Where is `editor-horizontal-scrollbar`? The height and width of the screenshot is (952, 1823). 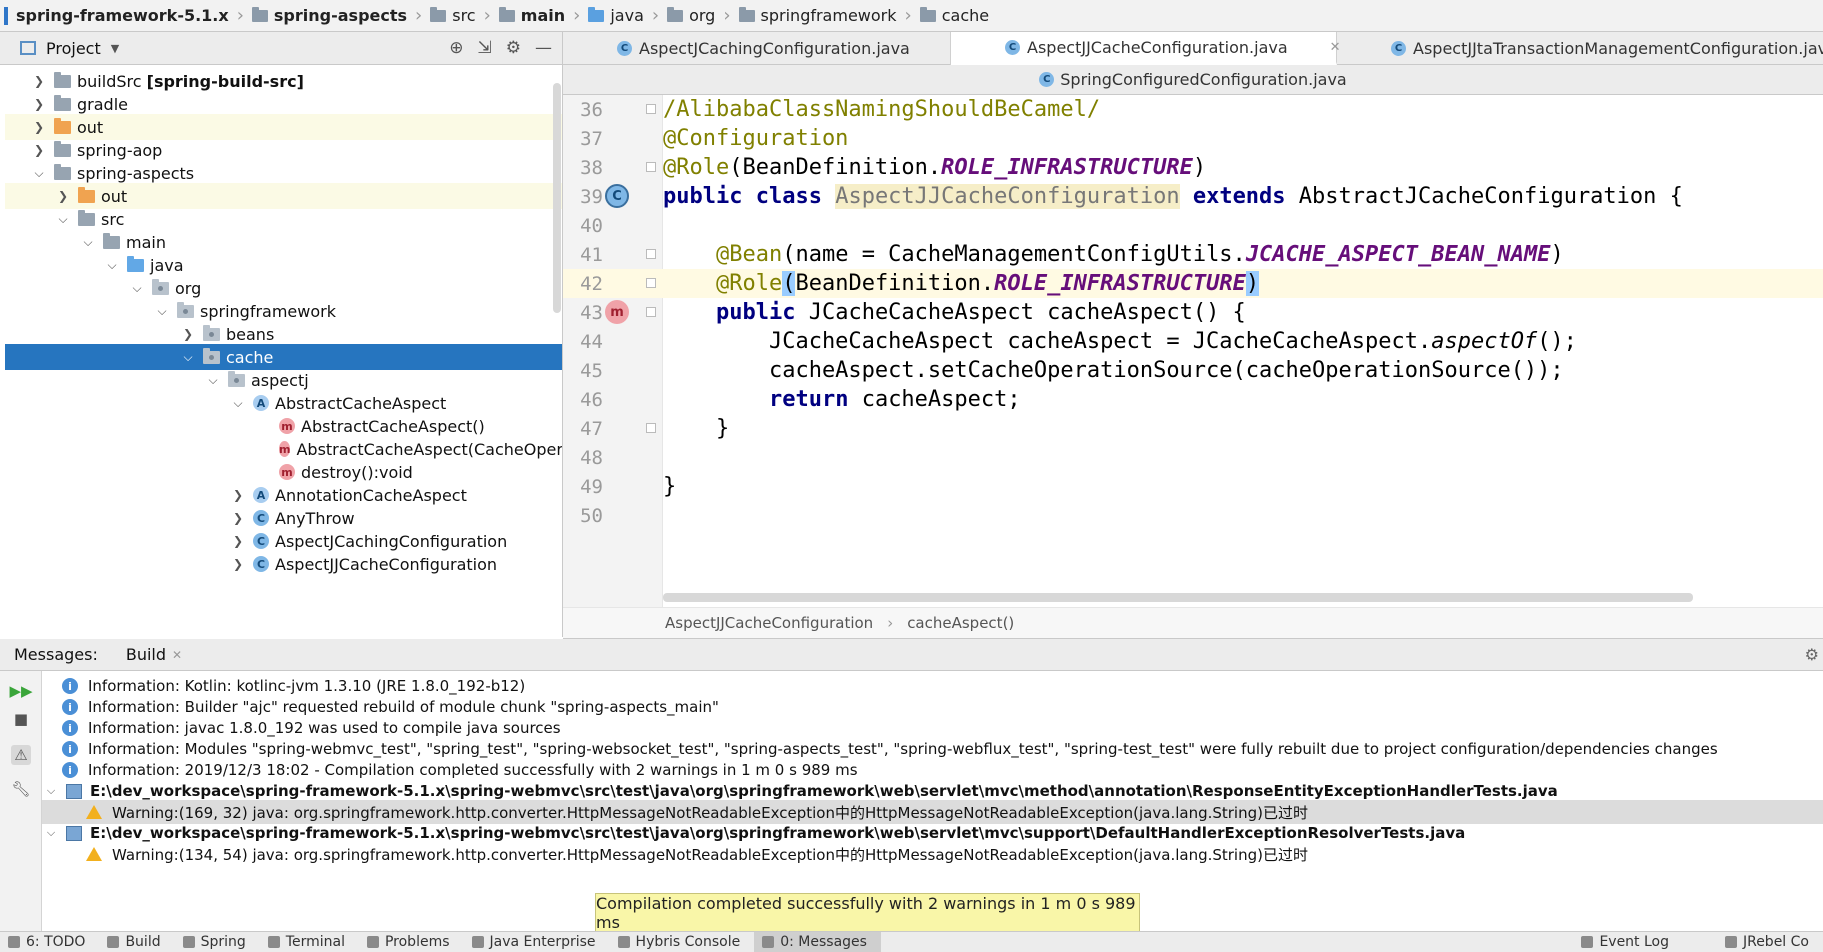 editor-horizontal-scrollbar is located at coordinates (1178, 597).